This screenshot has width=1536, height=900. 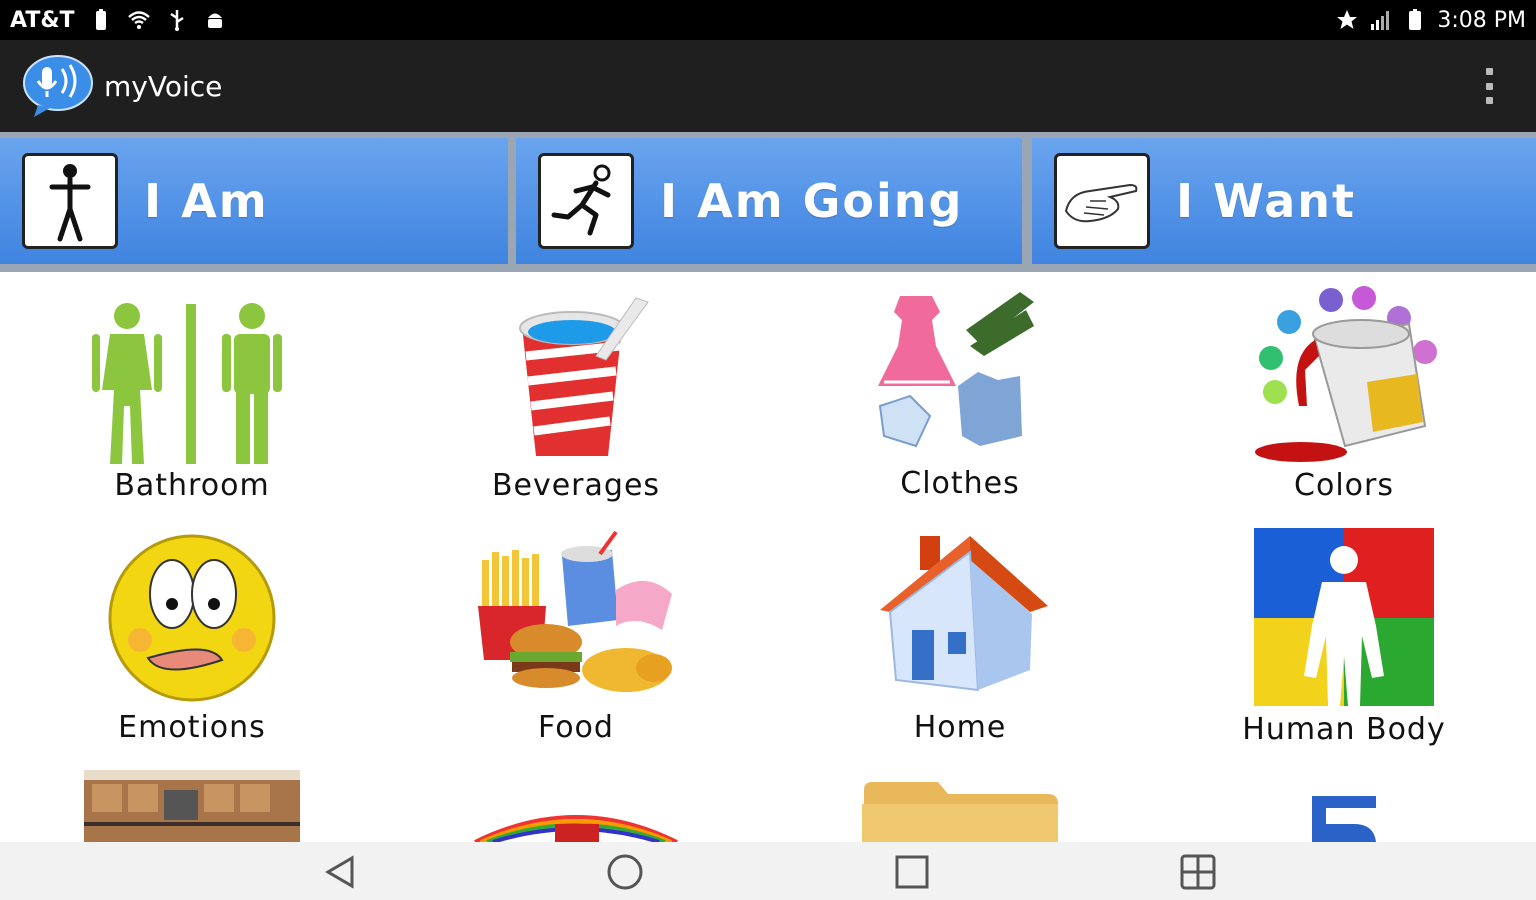 I want to click on tile-label: Emotions, so click(x=192, y=727).